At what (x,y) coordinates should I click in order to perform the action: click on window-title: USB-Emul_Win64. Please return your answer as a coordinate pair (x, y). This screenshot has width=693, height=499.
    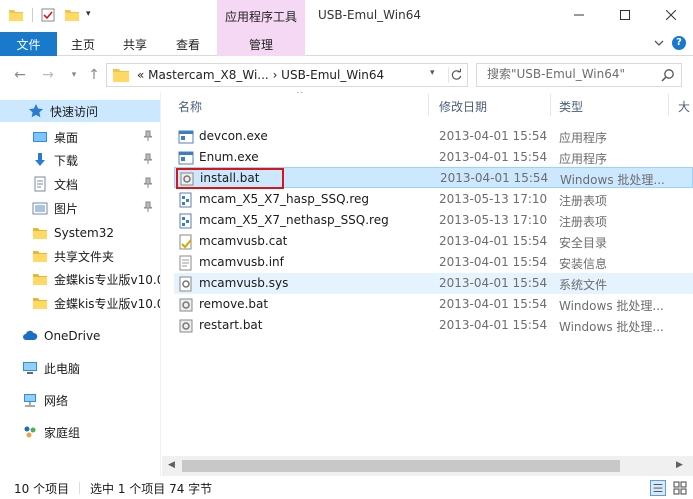
    Looking at the image, I should click on (369, 15).